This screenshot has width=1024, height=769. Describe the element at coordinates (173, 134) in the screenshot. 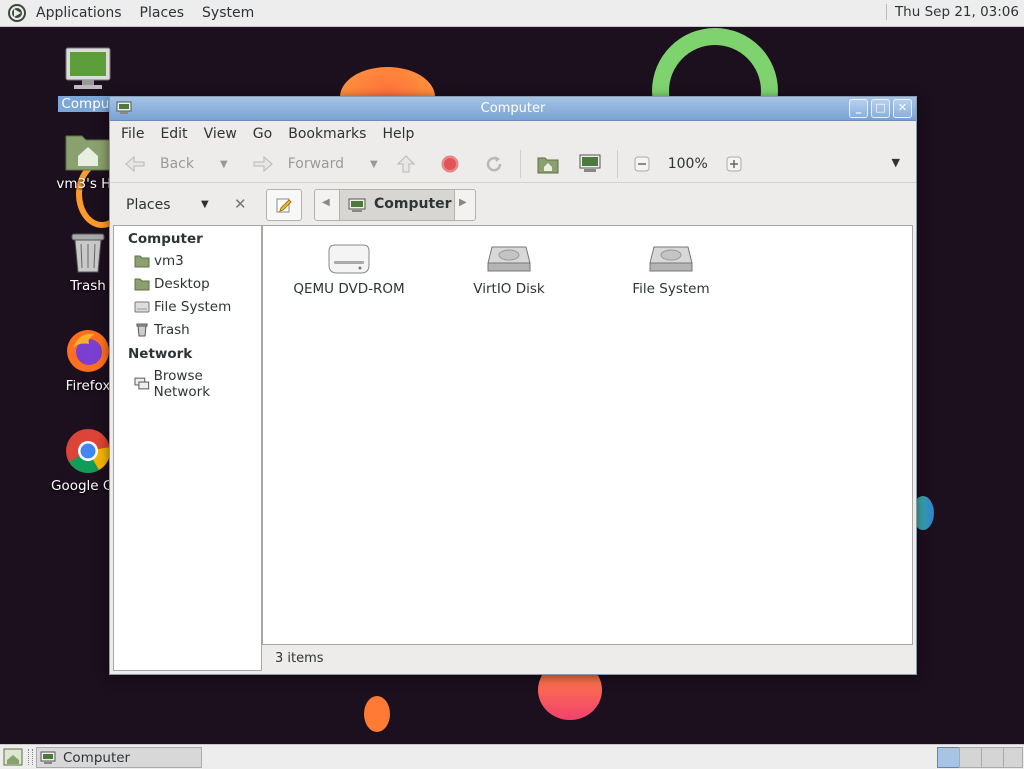

I see `menu-edit: Edit` at that location.